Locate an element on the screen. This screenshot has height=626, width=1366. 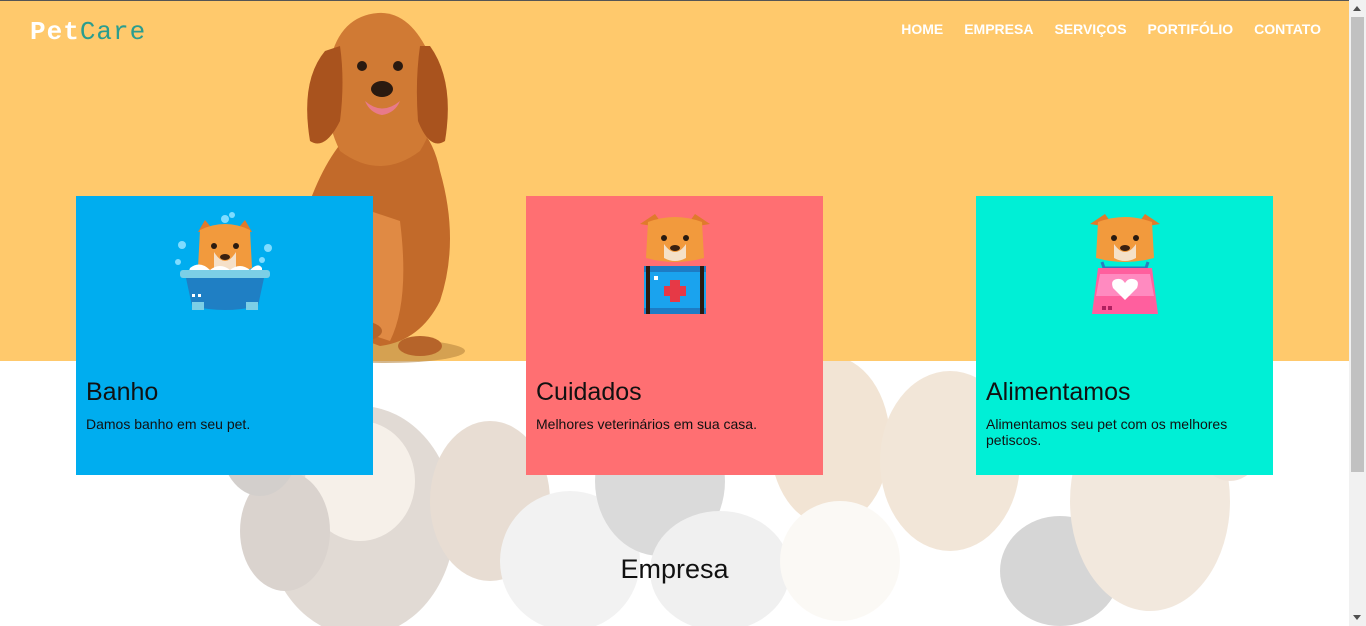
brand-logo: PetCare is located at coordinates (88, 32).